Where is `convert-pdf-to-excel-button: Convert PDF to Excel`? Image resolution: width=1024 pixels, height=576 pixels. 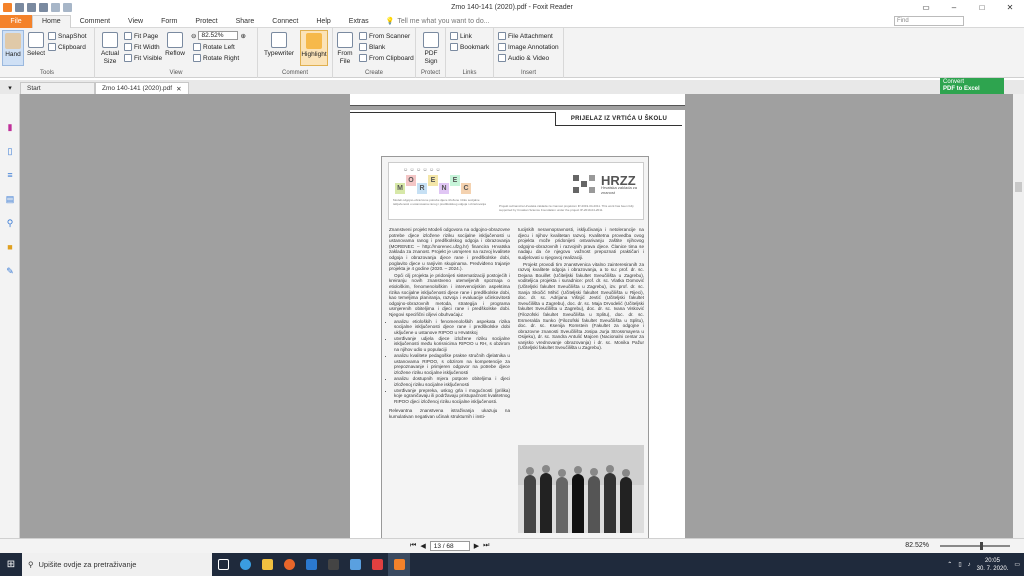
convert-pdf-to-excel-button: Convert PDF to Excel is located at coordinates (972, 86).